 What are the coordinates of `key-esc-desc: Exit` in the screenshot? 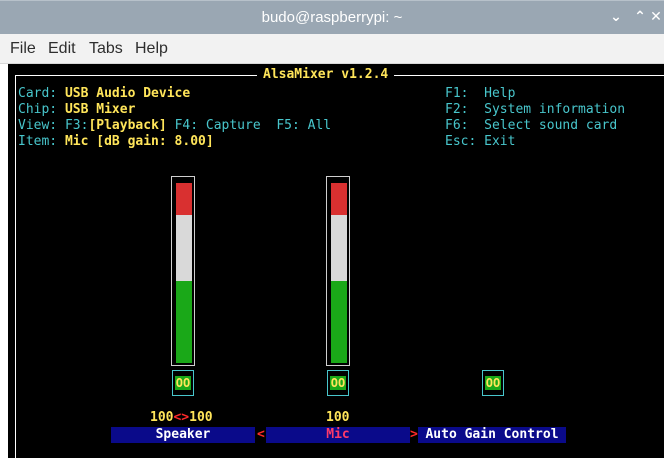 It's located at (500, 141).